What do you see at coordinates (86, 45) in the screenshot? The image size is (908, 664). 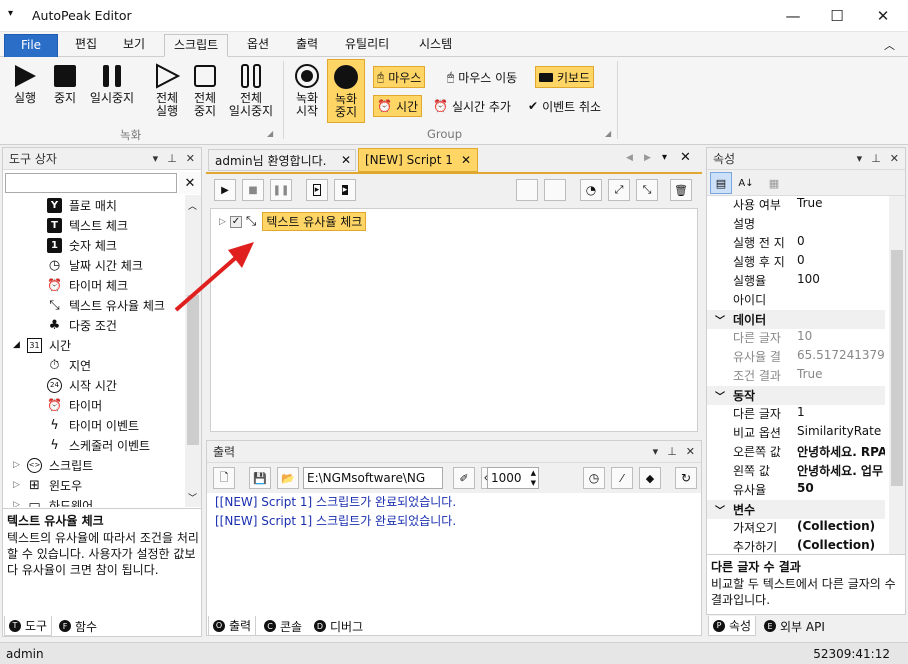 I see `tab-edit: 편집` at bounding box center [86, 45].